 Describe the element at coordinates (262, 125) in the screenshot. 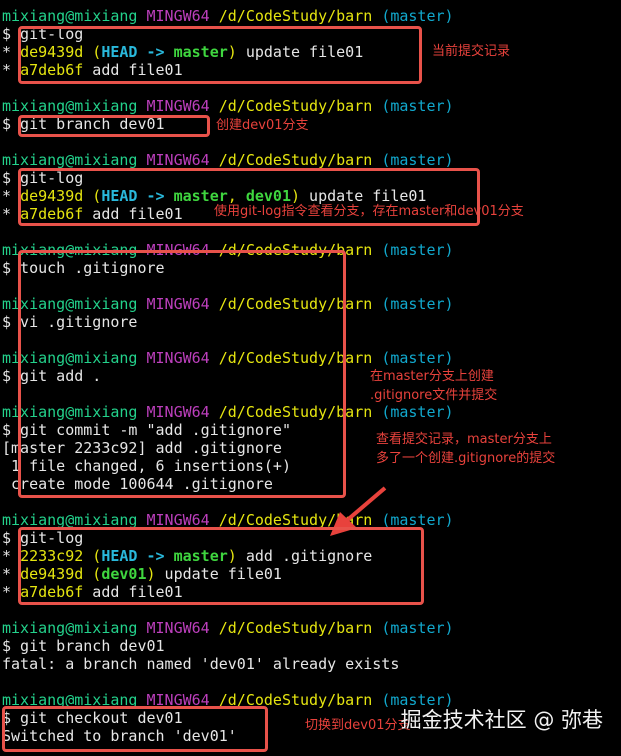

I see `annotation-note: 创建dev01分支` at that location.